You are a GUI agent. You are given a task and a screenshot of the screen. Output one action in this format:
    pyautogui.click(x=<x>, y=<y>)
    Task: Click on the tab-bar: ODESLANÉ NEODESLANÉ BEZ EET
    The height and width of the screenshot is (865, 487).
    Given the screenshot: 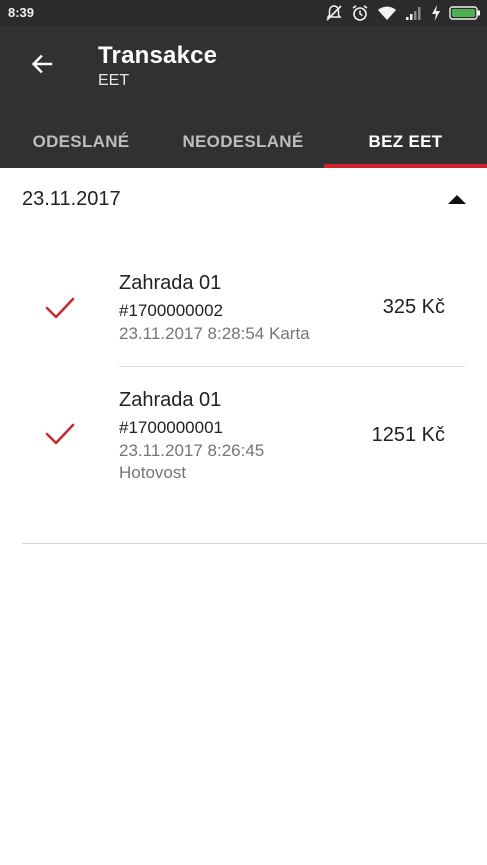 What is the action you would take?
    pyautogui.click(x=243, y=142)
    